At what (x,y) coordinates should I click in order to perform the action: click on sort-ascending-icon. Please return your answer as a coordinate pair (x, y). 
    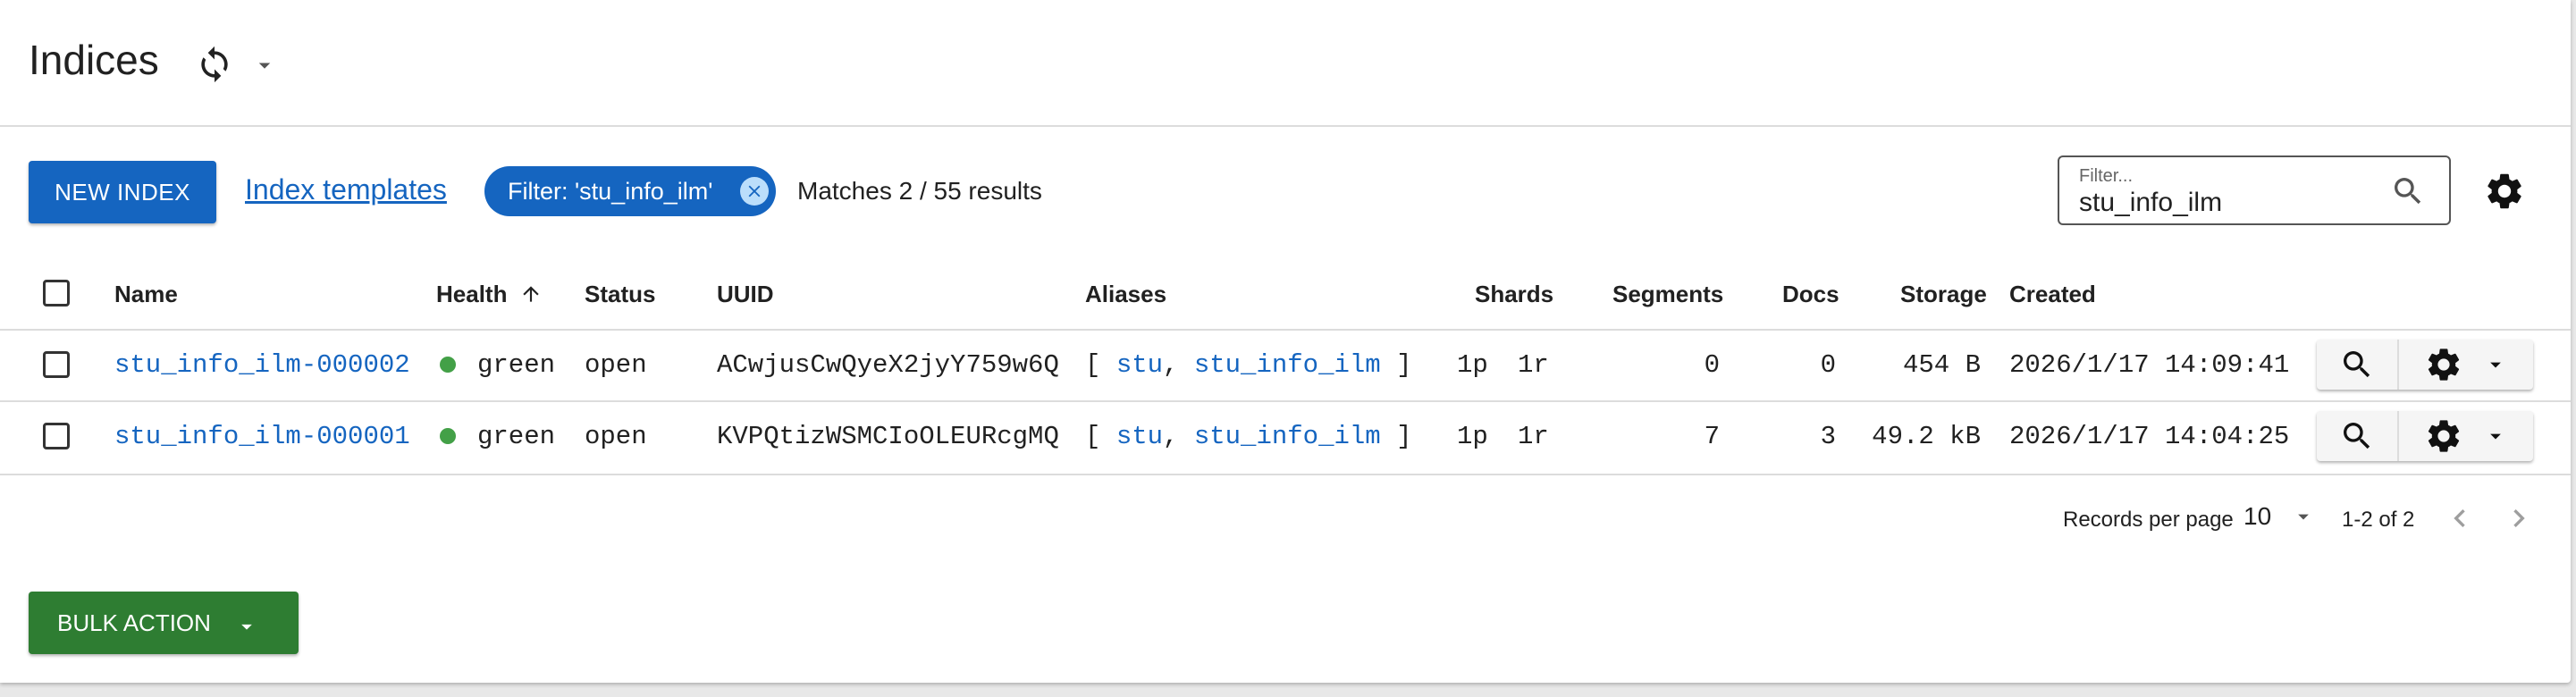
    Looking at the image, I should click on (531, 294).